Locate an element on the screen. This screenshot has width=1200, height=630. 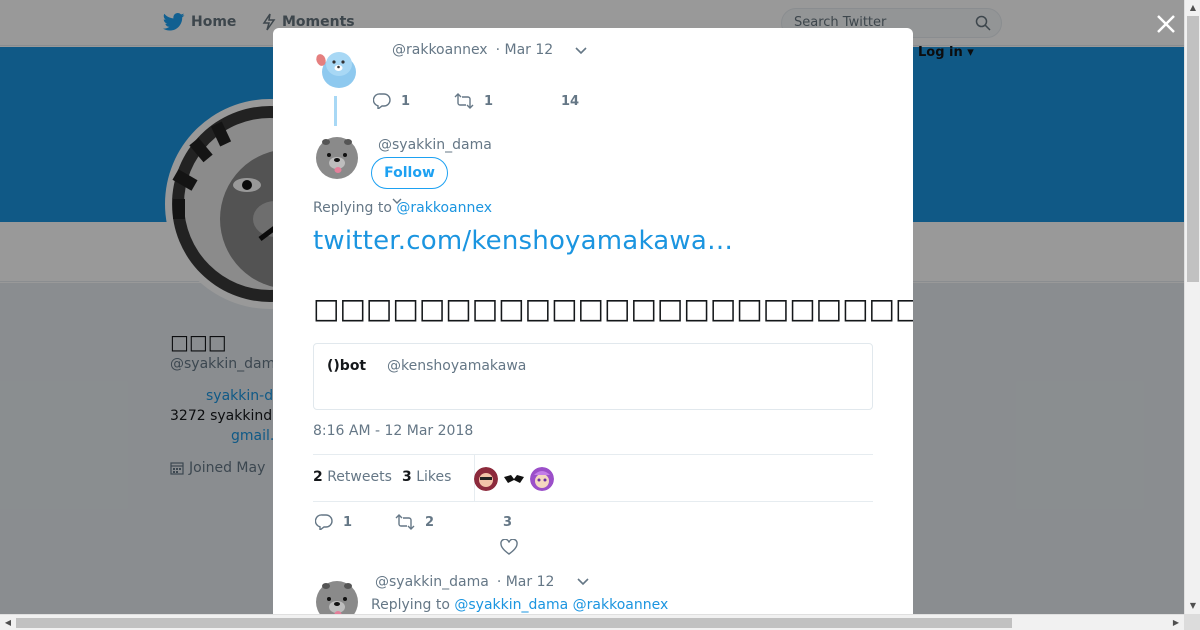
reply-tweet-avatar is located at coordinates (337, 595).